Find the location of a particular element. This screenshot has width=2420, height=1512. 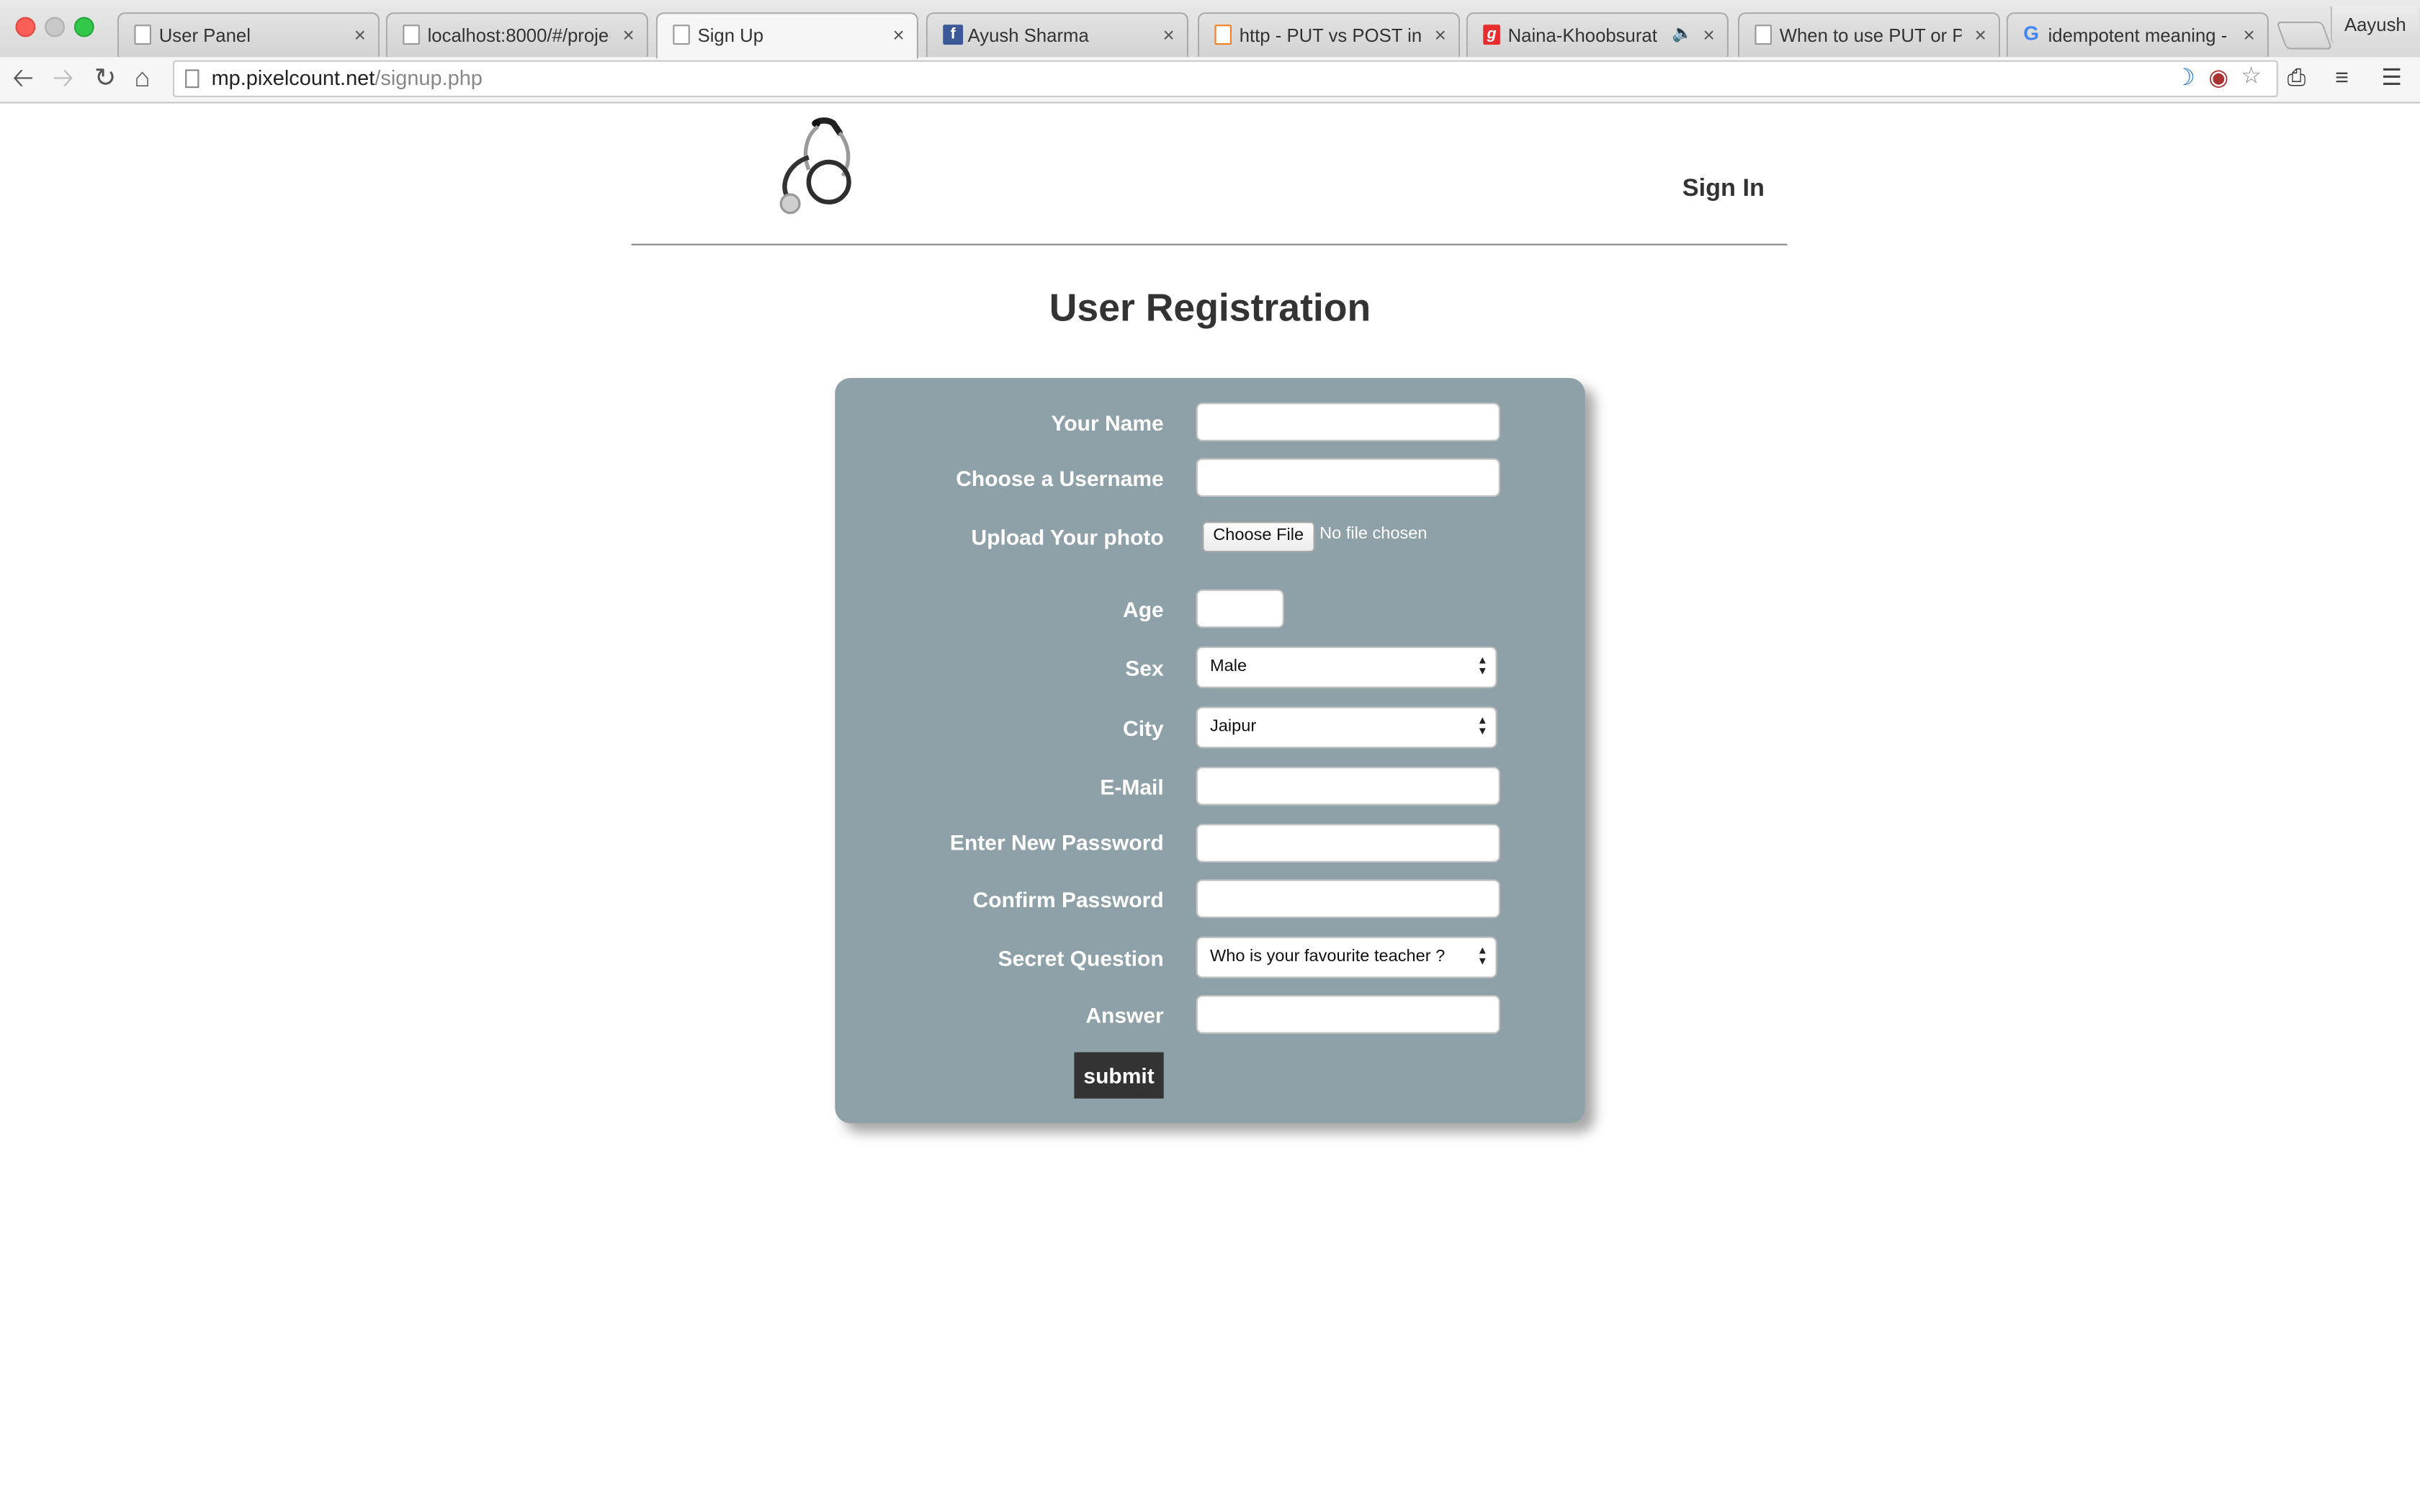

address-bar: mp.pixelcount.net/signup.php ☽ ◉ ☆ is located at coordinates (1225, 78).